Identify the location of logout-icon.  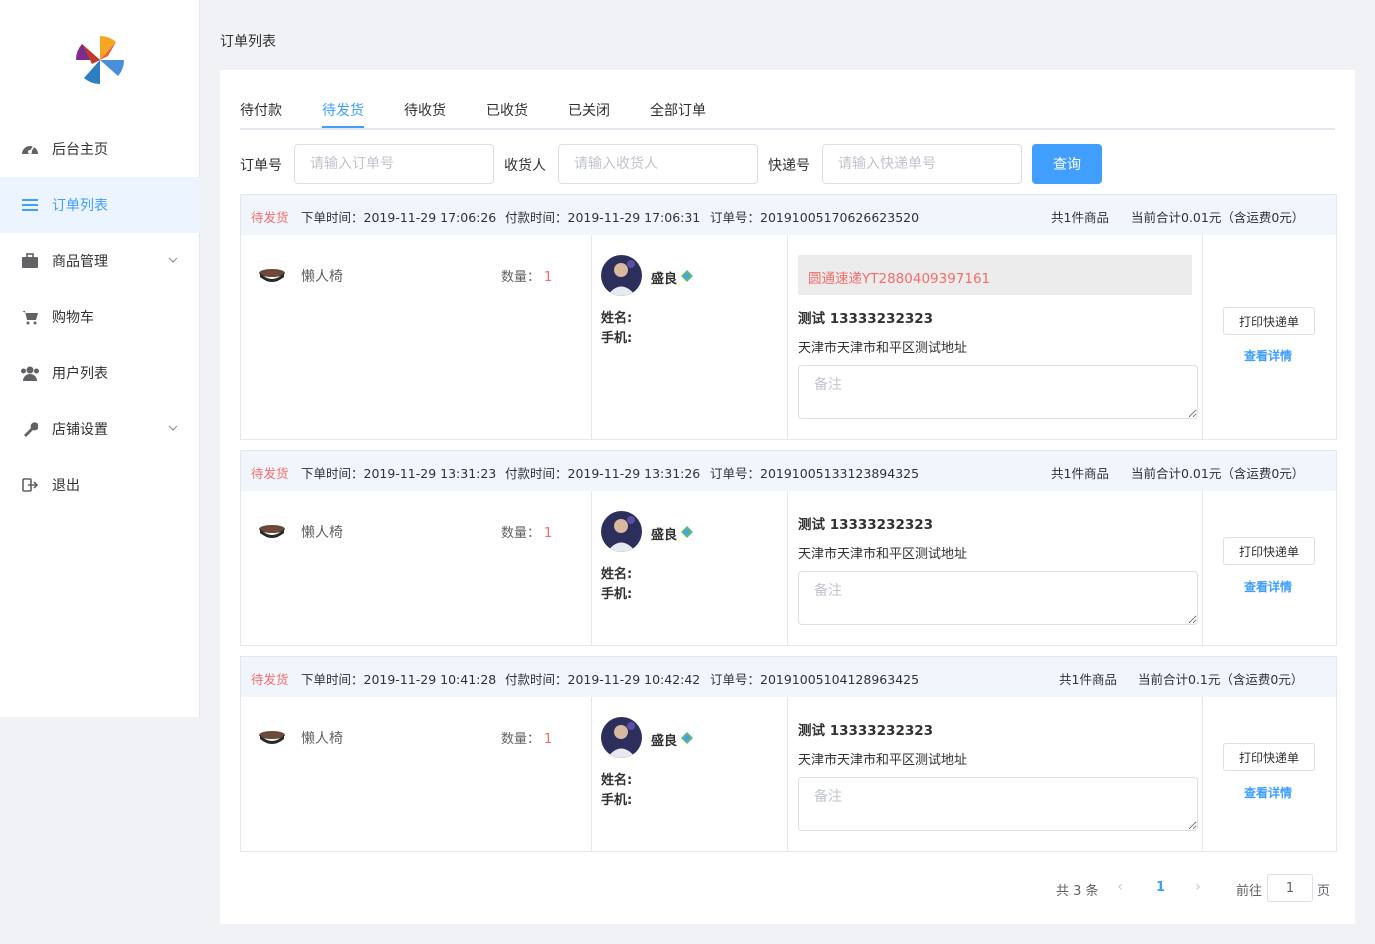
(30, 485).